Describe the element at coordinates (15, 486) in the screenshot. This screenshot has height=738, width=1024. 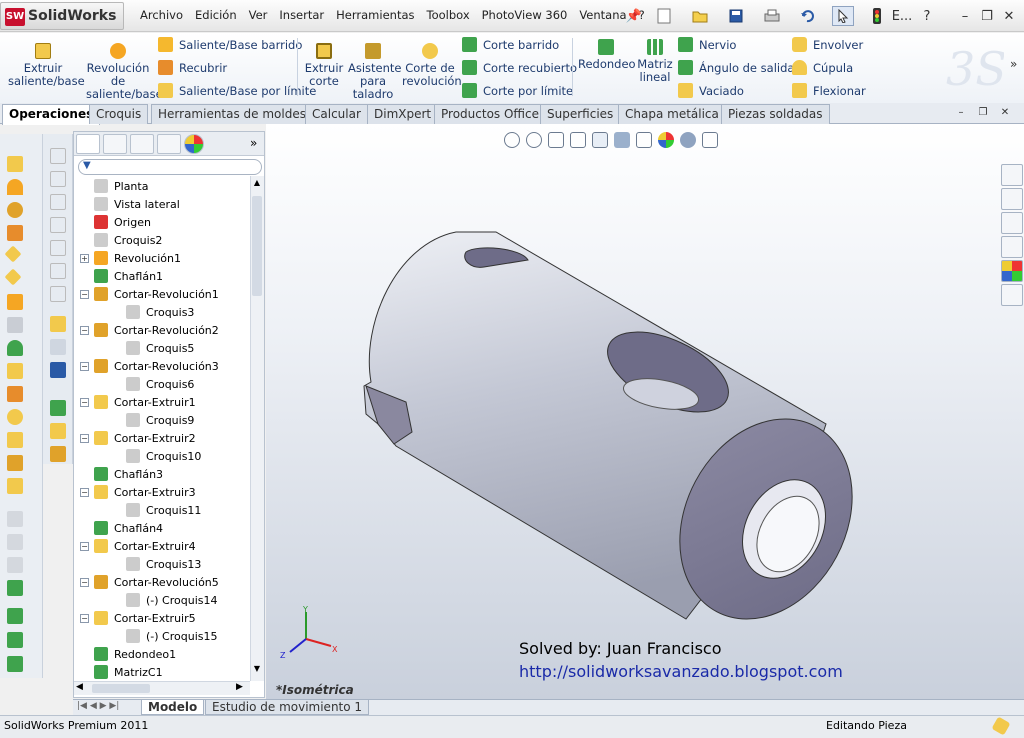
I see `flex-tool-icon` at that location.